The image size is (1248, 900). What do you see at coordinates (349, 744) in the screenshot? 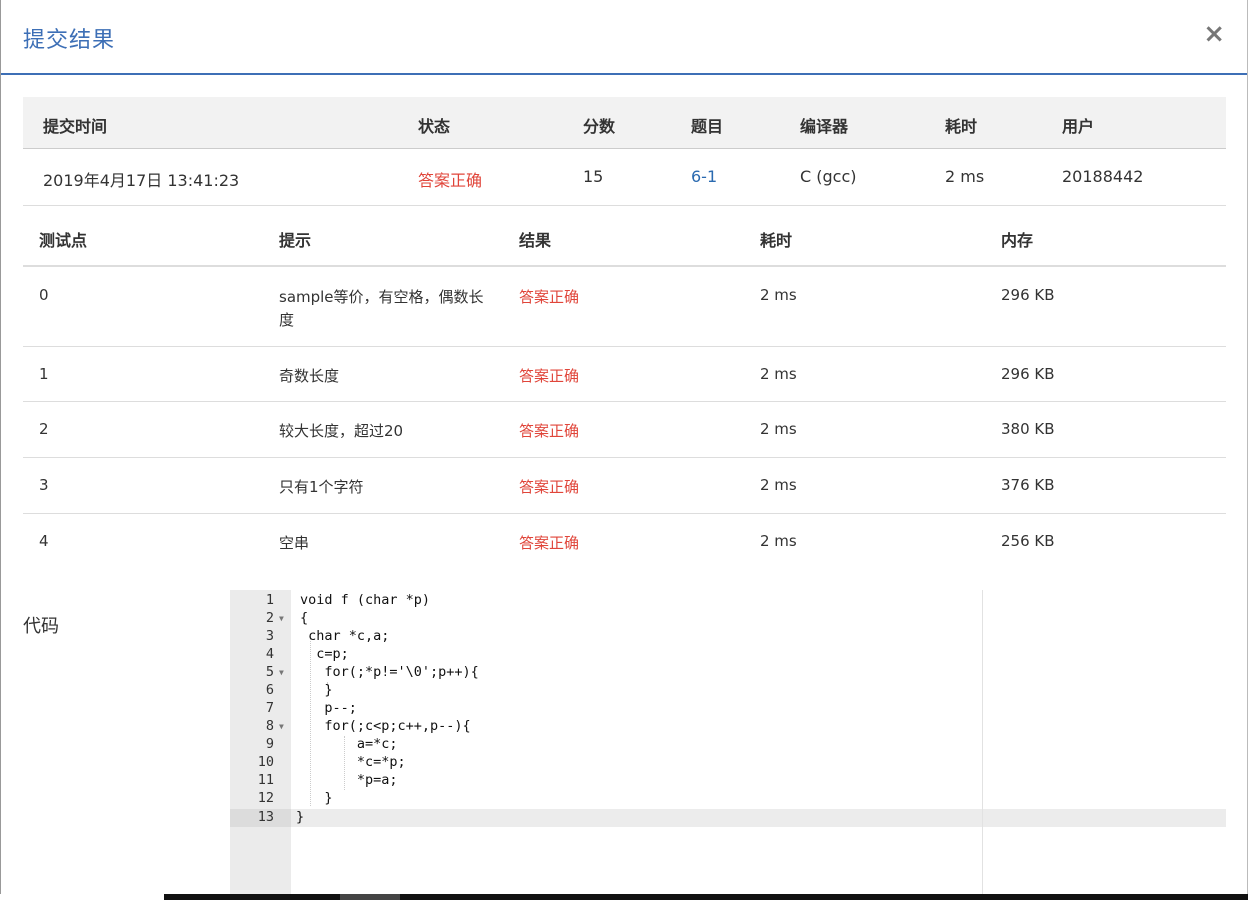
I see `code-line: a=*c;` at bounding box center [349, 744].